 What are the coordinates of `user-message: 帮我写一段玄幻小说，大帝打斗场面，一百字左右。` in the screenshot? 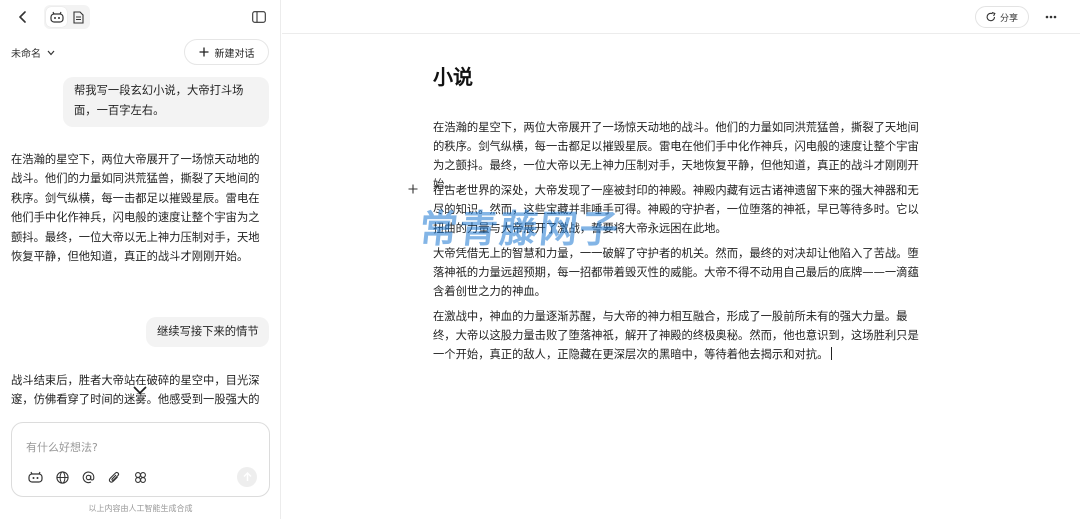 It's located at (166, 102).